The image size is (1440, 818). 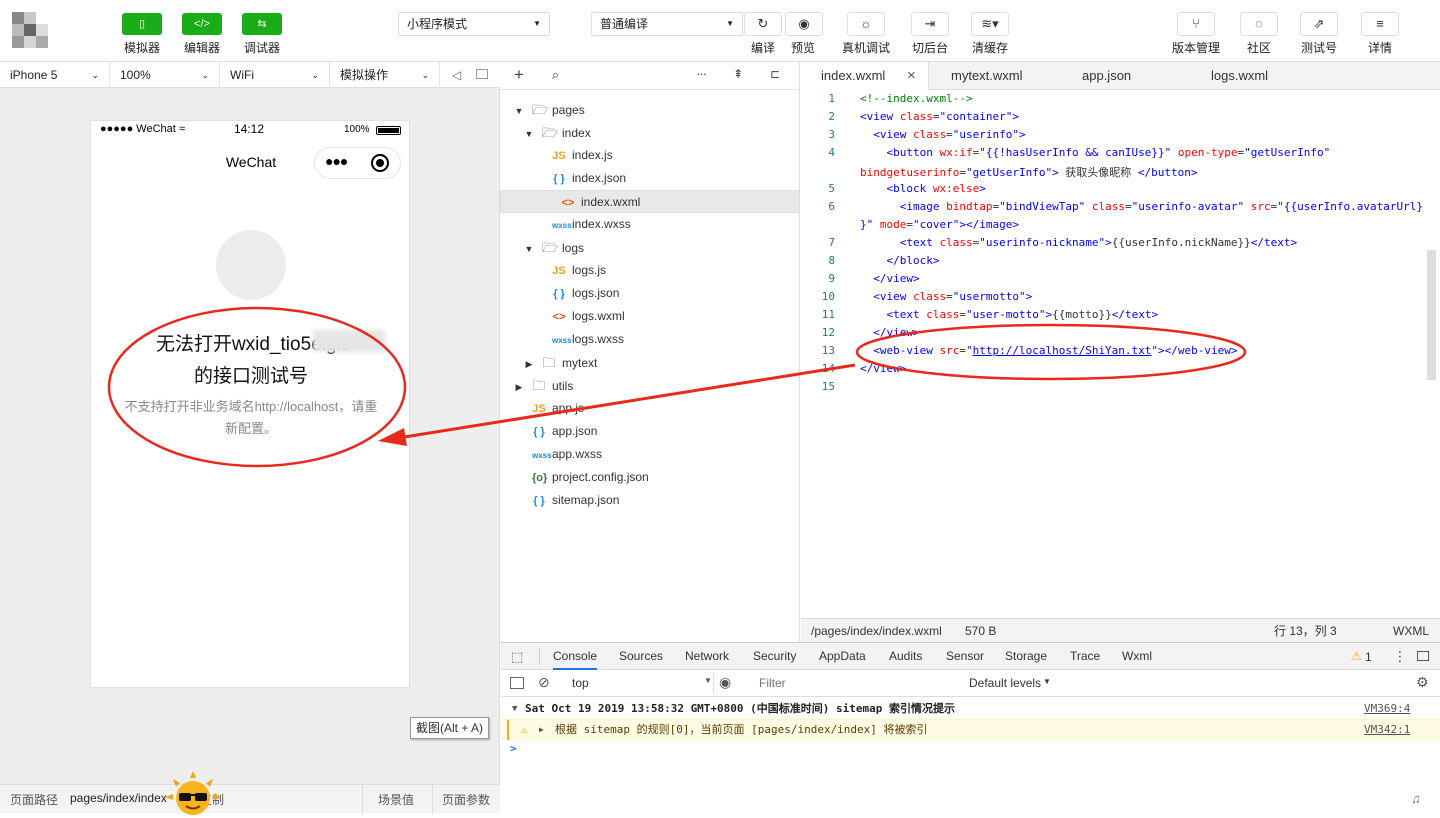 What do you see at coordinates (519, 75) in the screenshot?
I see `add-file-icon: +` at bounding box center [519, 75].